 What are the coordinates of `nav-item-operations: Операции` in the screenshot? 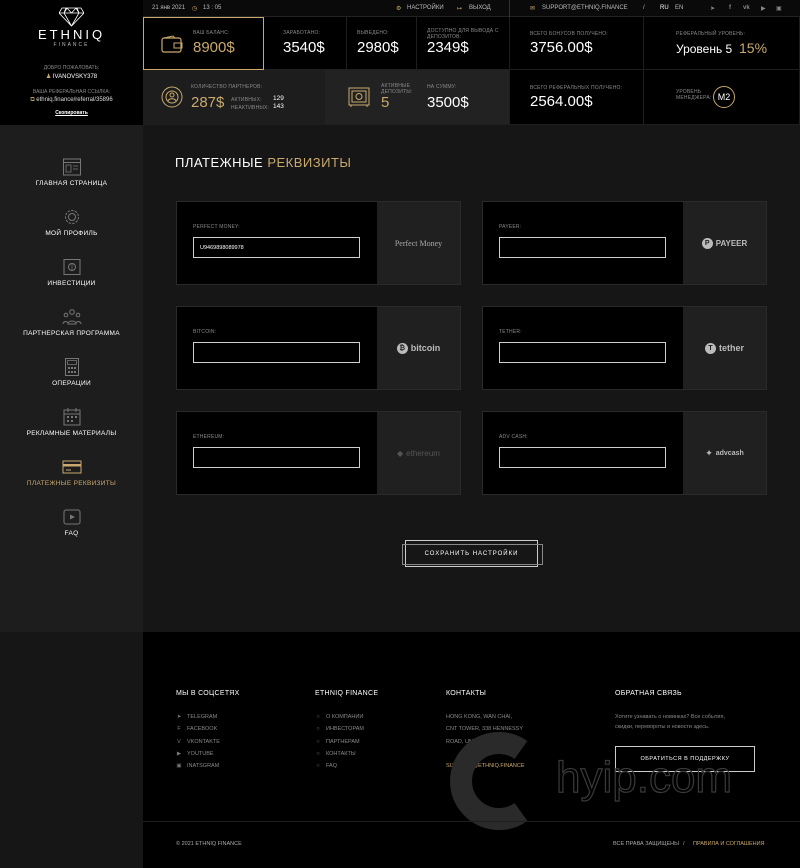 It's located at (71, 372).